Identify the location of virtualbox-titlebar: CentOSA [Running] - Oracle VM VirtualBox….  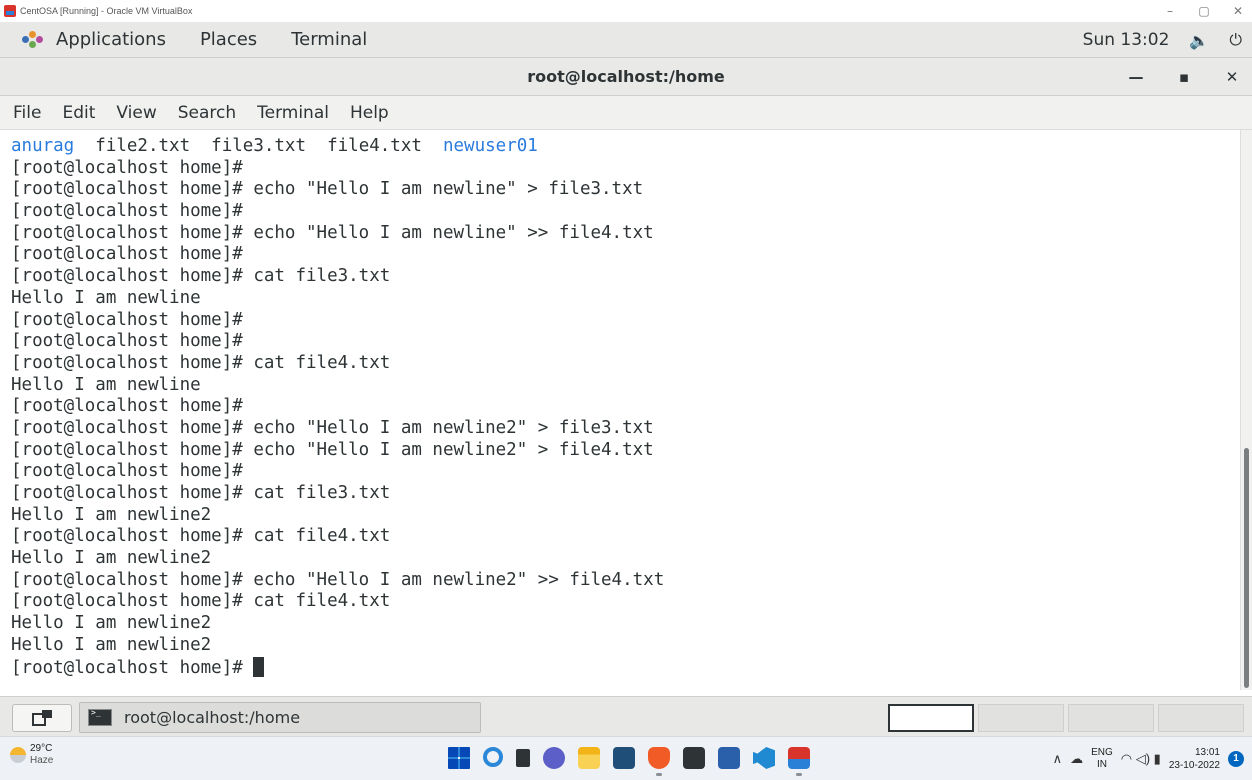
(626, 11).